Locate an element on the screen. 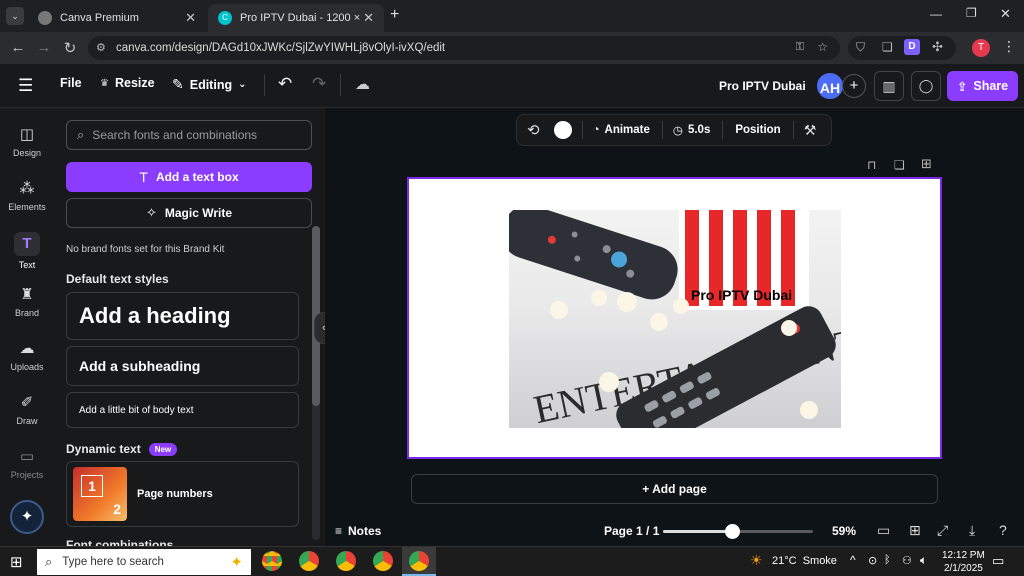 This screenshot has width=1024, height=576. window-close-button: ✕ is located at coordinates (1005, 14).